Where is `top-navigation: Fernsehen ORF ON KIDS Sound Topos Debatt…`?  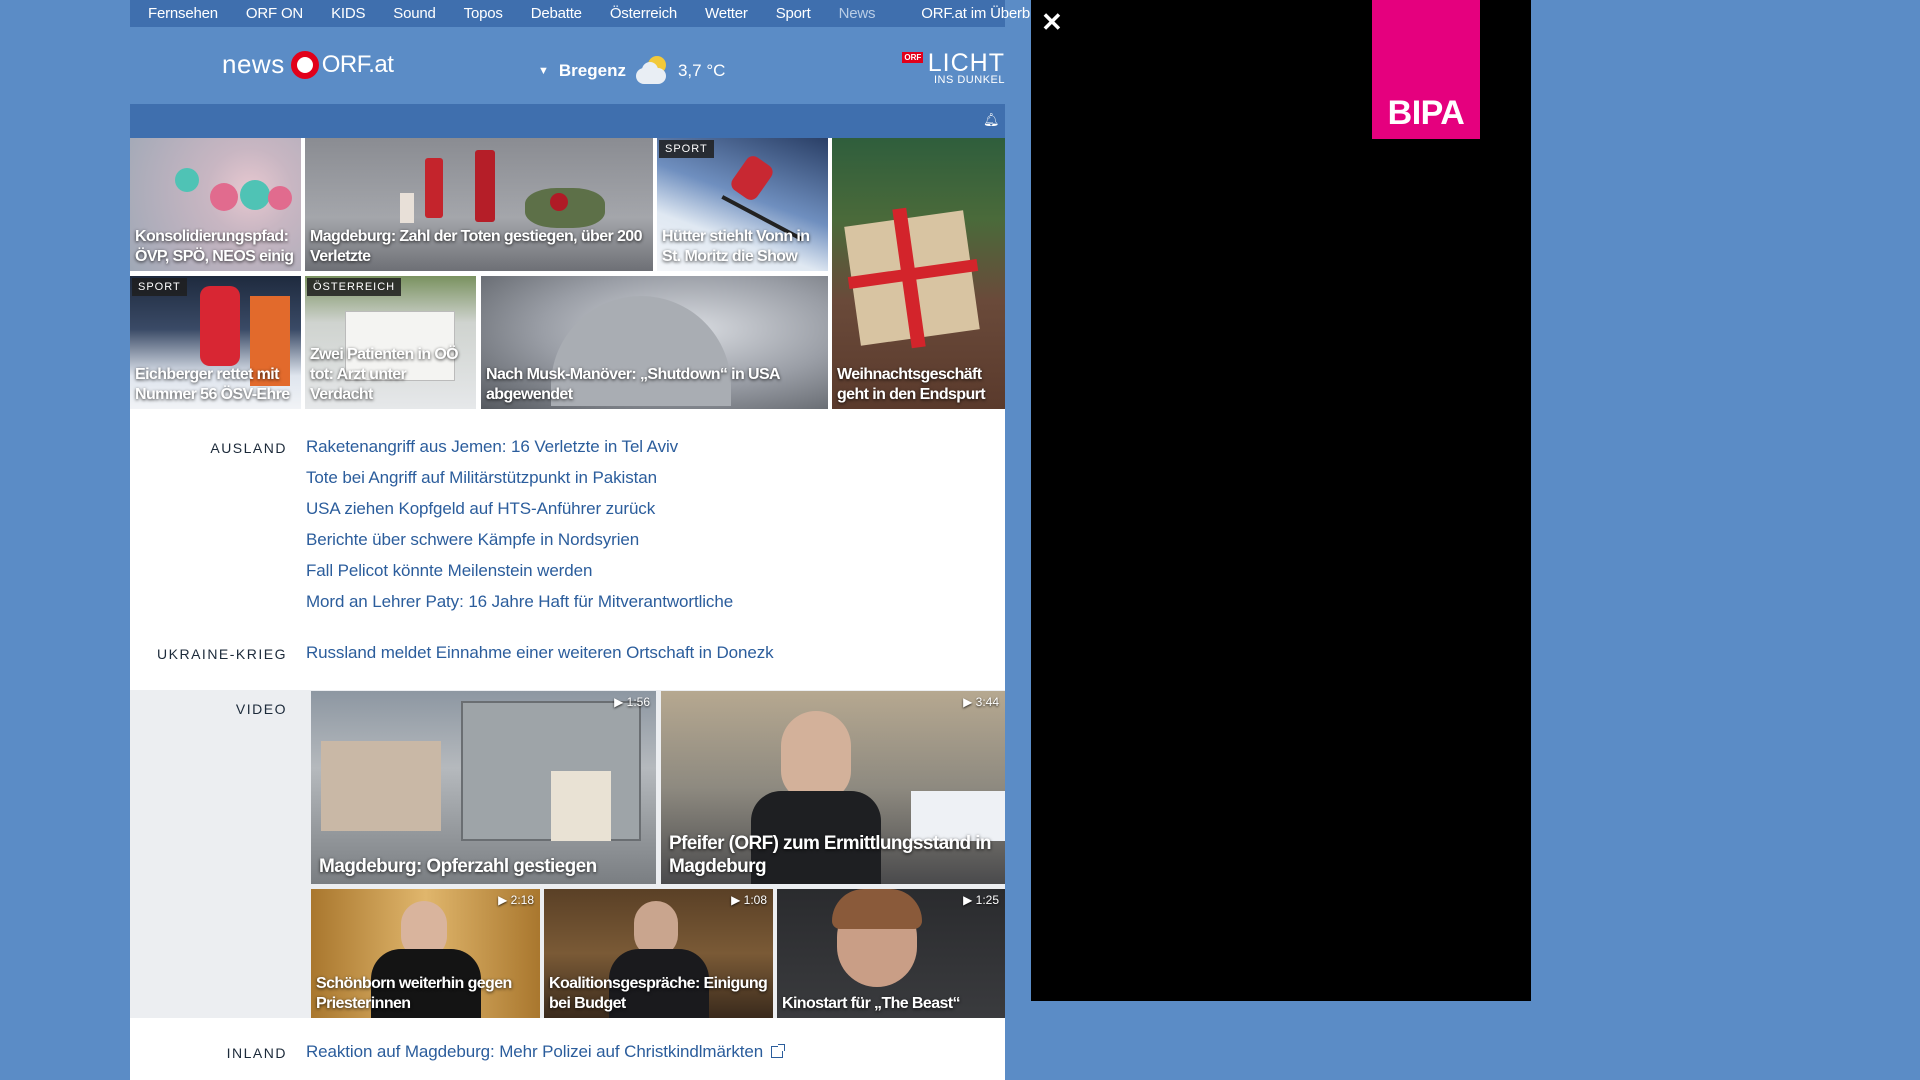 top-navigation: Fernsehen ORF ON KIDS Sound Topos Debatt… is located at coordinates (590, 13).